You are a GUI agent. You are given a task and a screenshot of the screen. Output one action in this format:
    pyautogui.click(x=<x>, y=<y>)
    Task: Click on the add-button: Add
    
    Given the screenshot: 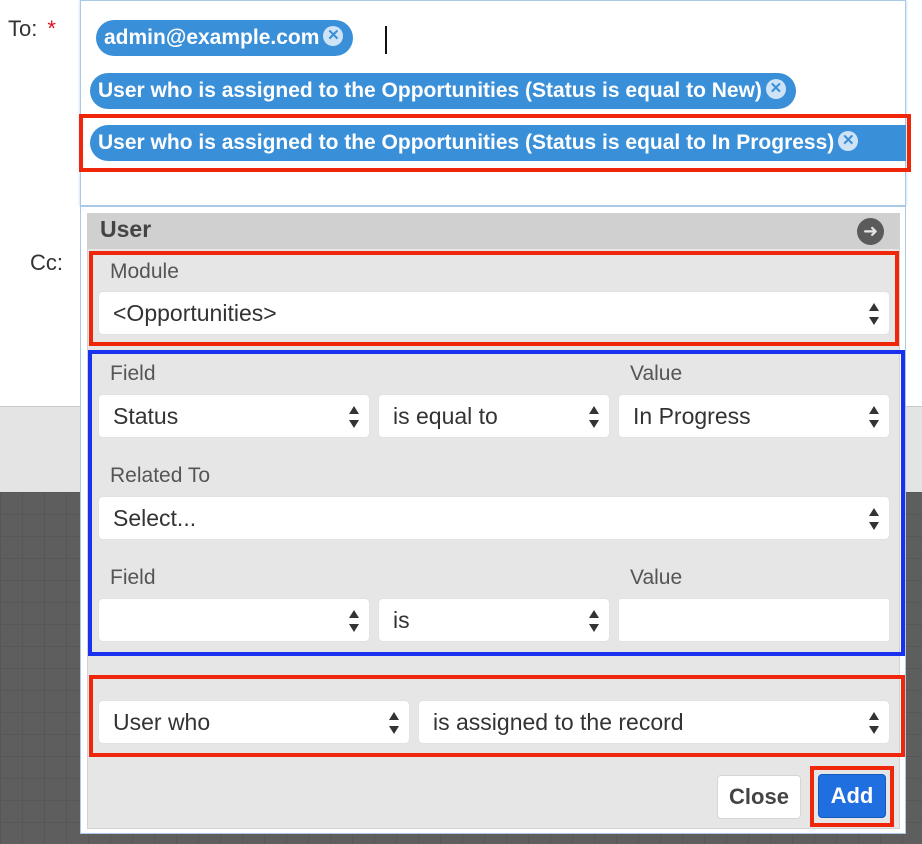 What is the action you would take?
    pyautogui.click(x=852, y=796)
    